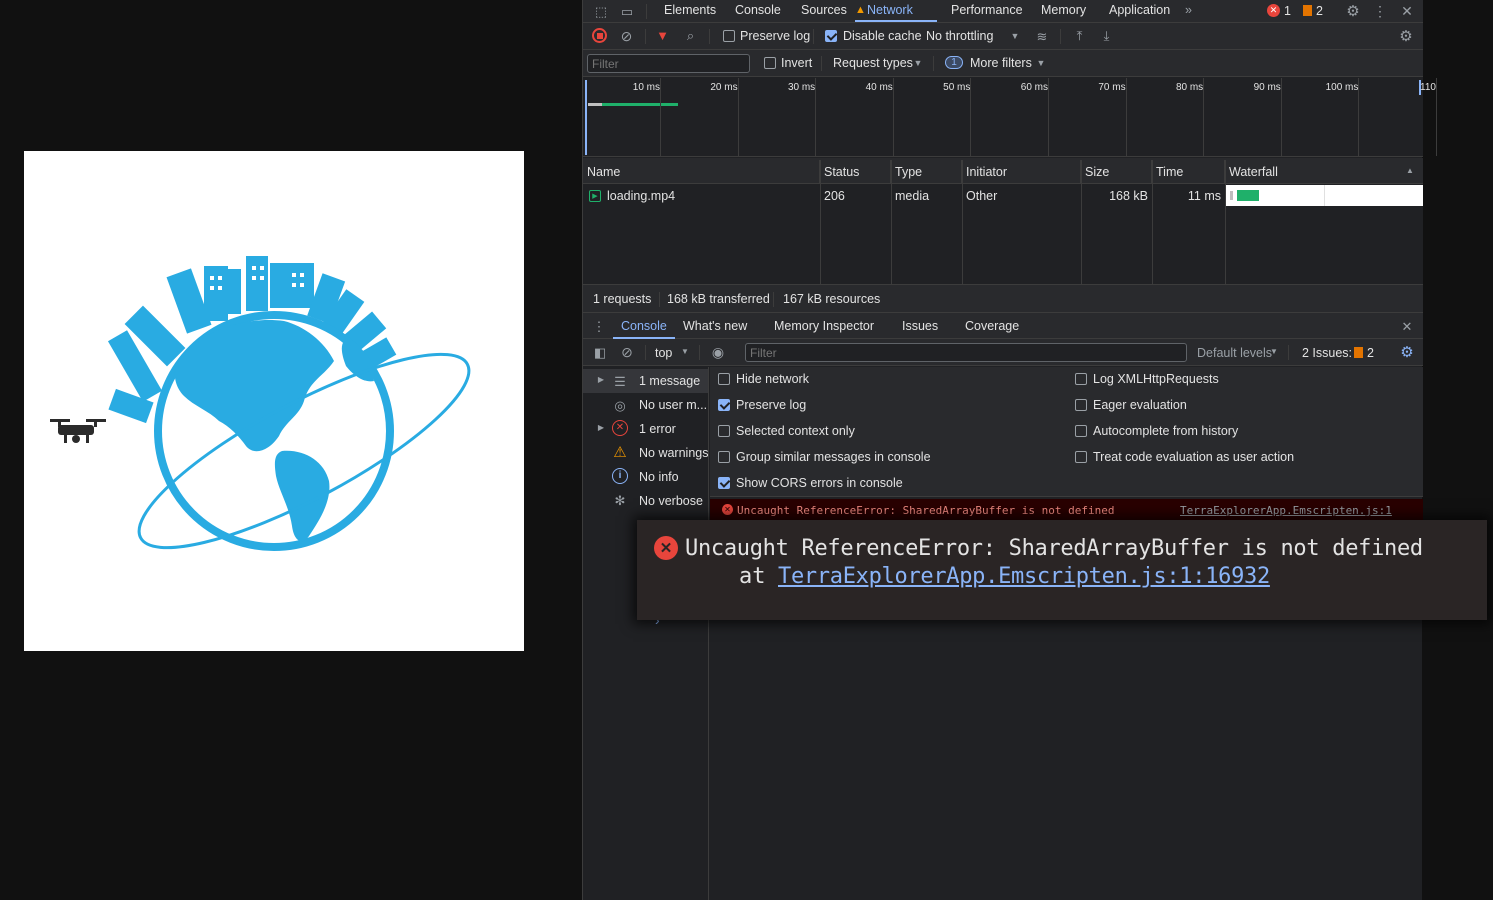 This screenshot has width=1493, height=900. Describe the element at coordinates (758, 11) in the screenshot. I see `tab-console: Console` at that location.